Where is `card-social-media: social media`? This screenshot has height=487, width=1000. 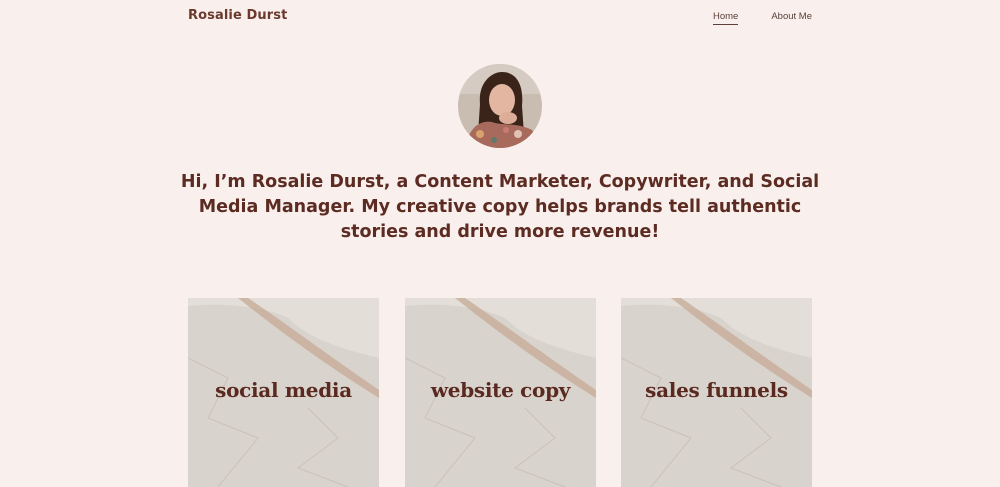
card-social-media: social media is located at coordinates (283, 392).